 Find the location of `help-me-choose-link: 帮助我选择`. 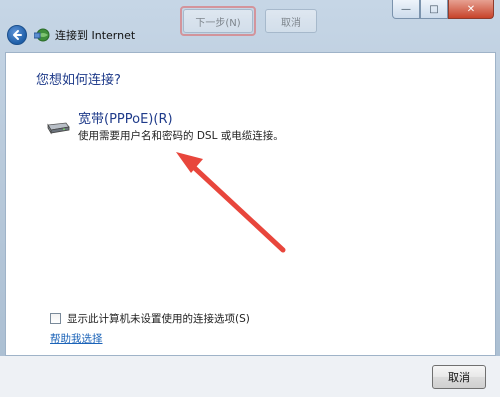

help-me-choose-link: 帮助我选择 is located at coordinates (76, 338).